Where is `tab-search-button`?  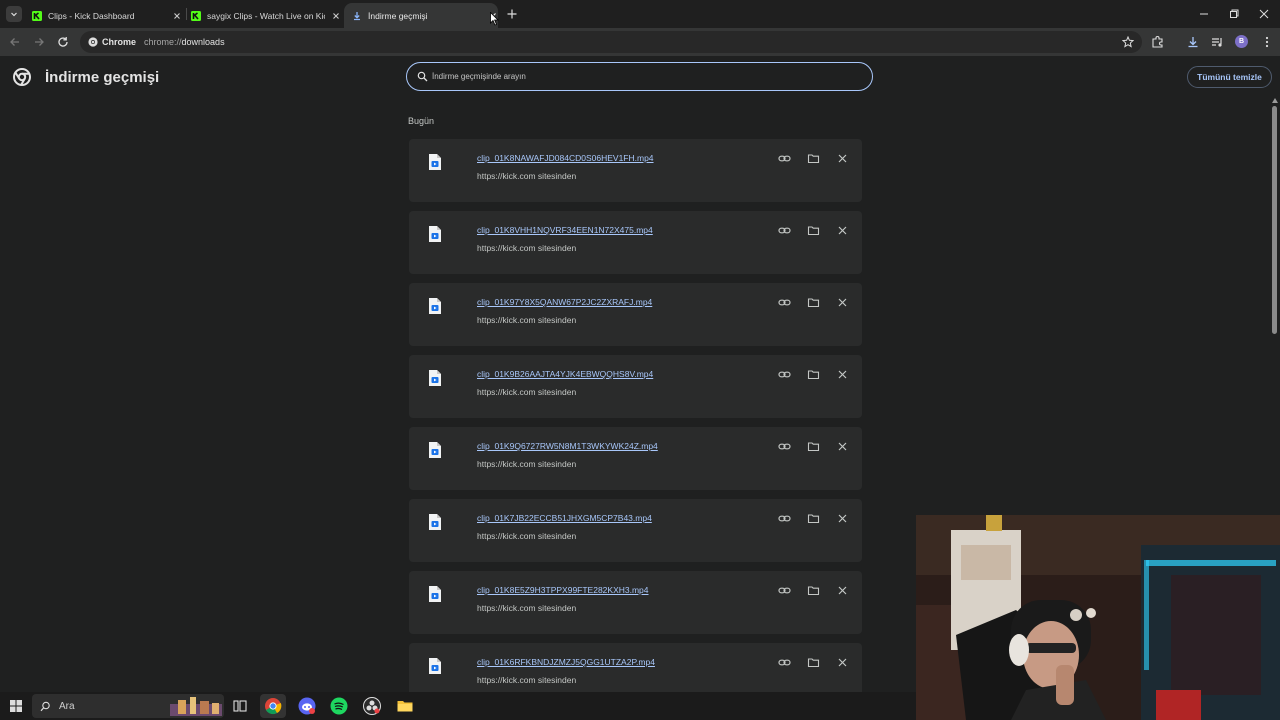 tab-search-button is located at coordinates (14, 14).